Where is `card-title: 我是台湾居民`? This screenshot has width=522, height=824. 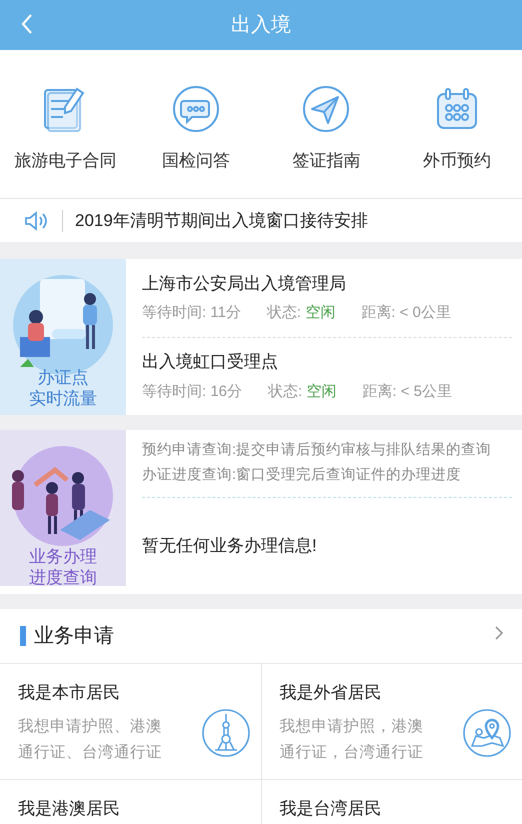
card-title: 我是台湾居民 is located at coordinates (331, 809).